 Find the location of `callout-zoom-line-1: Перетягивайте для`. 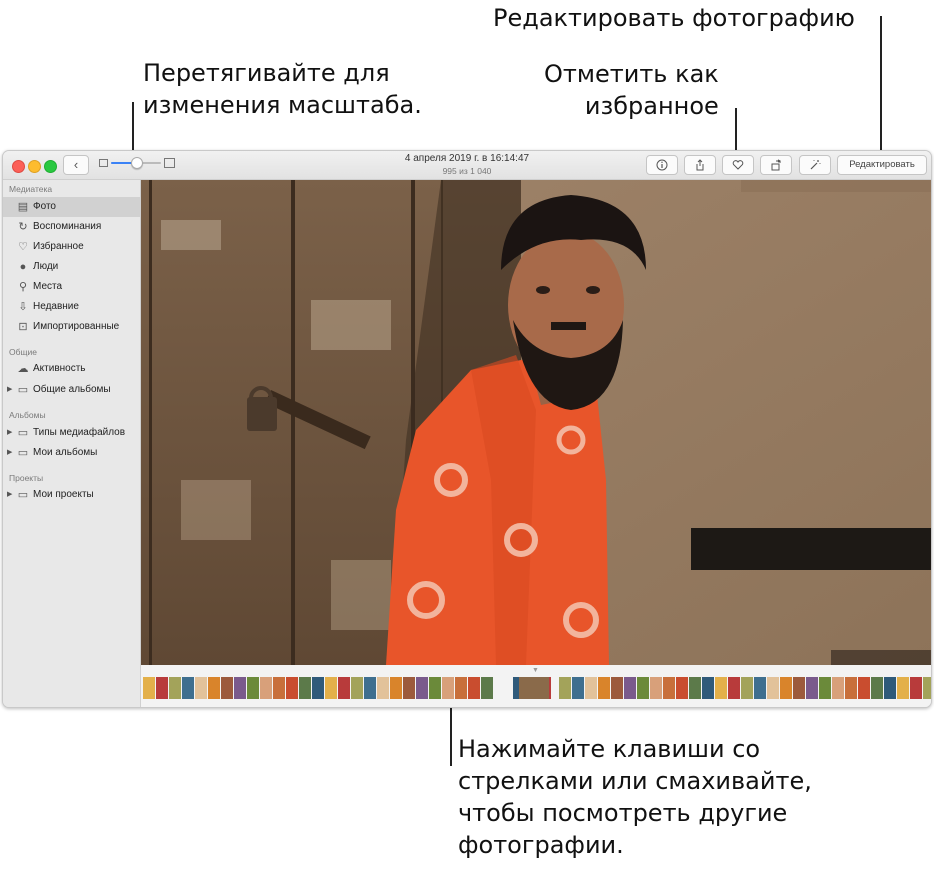

callout-zoom-line-1: Перетягивайте для is located at coordinates (266, 73).